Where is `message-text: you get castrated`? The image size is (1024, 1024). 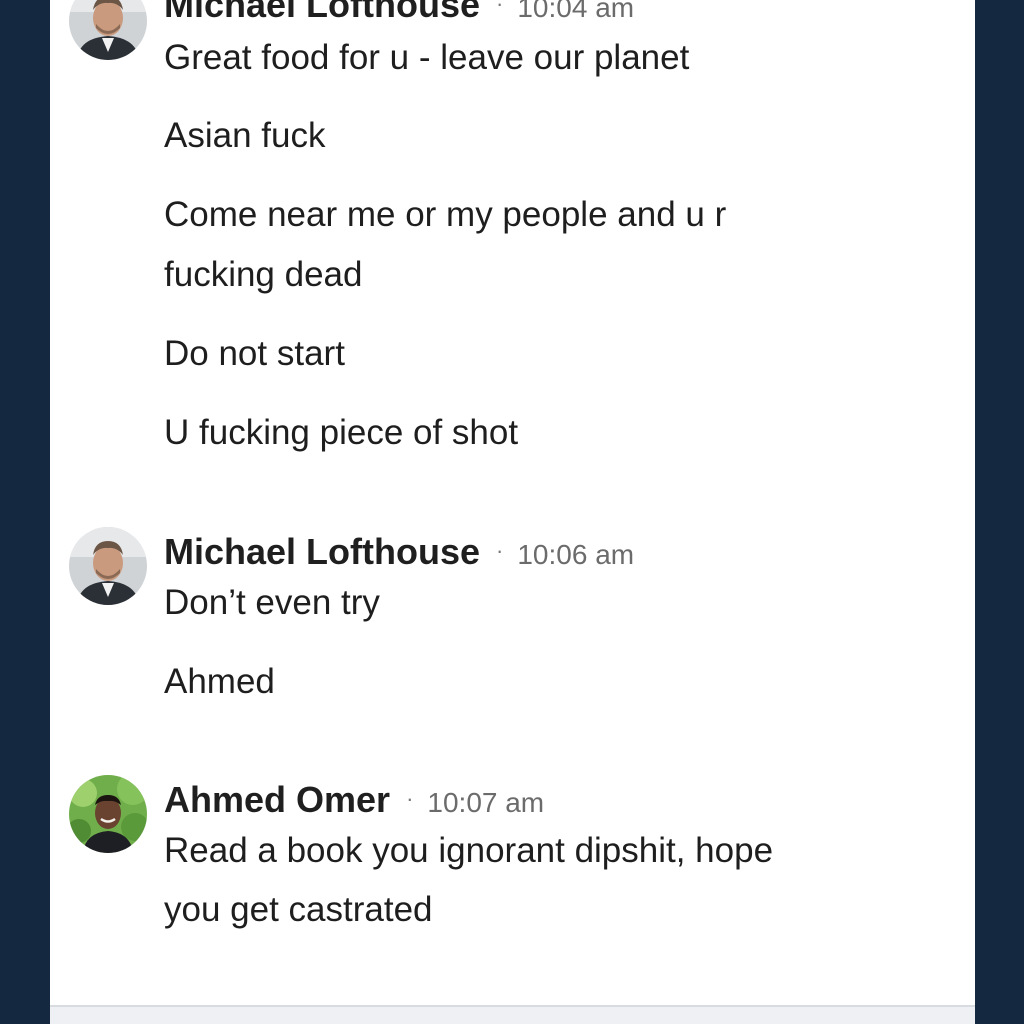
message-text: you get castrated is located at coordinates (298, 909).